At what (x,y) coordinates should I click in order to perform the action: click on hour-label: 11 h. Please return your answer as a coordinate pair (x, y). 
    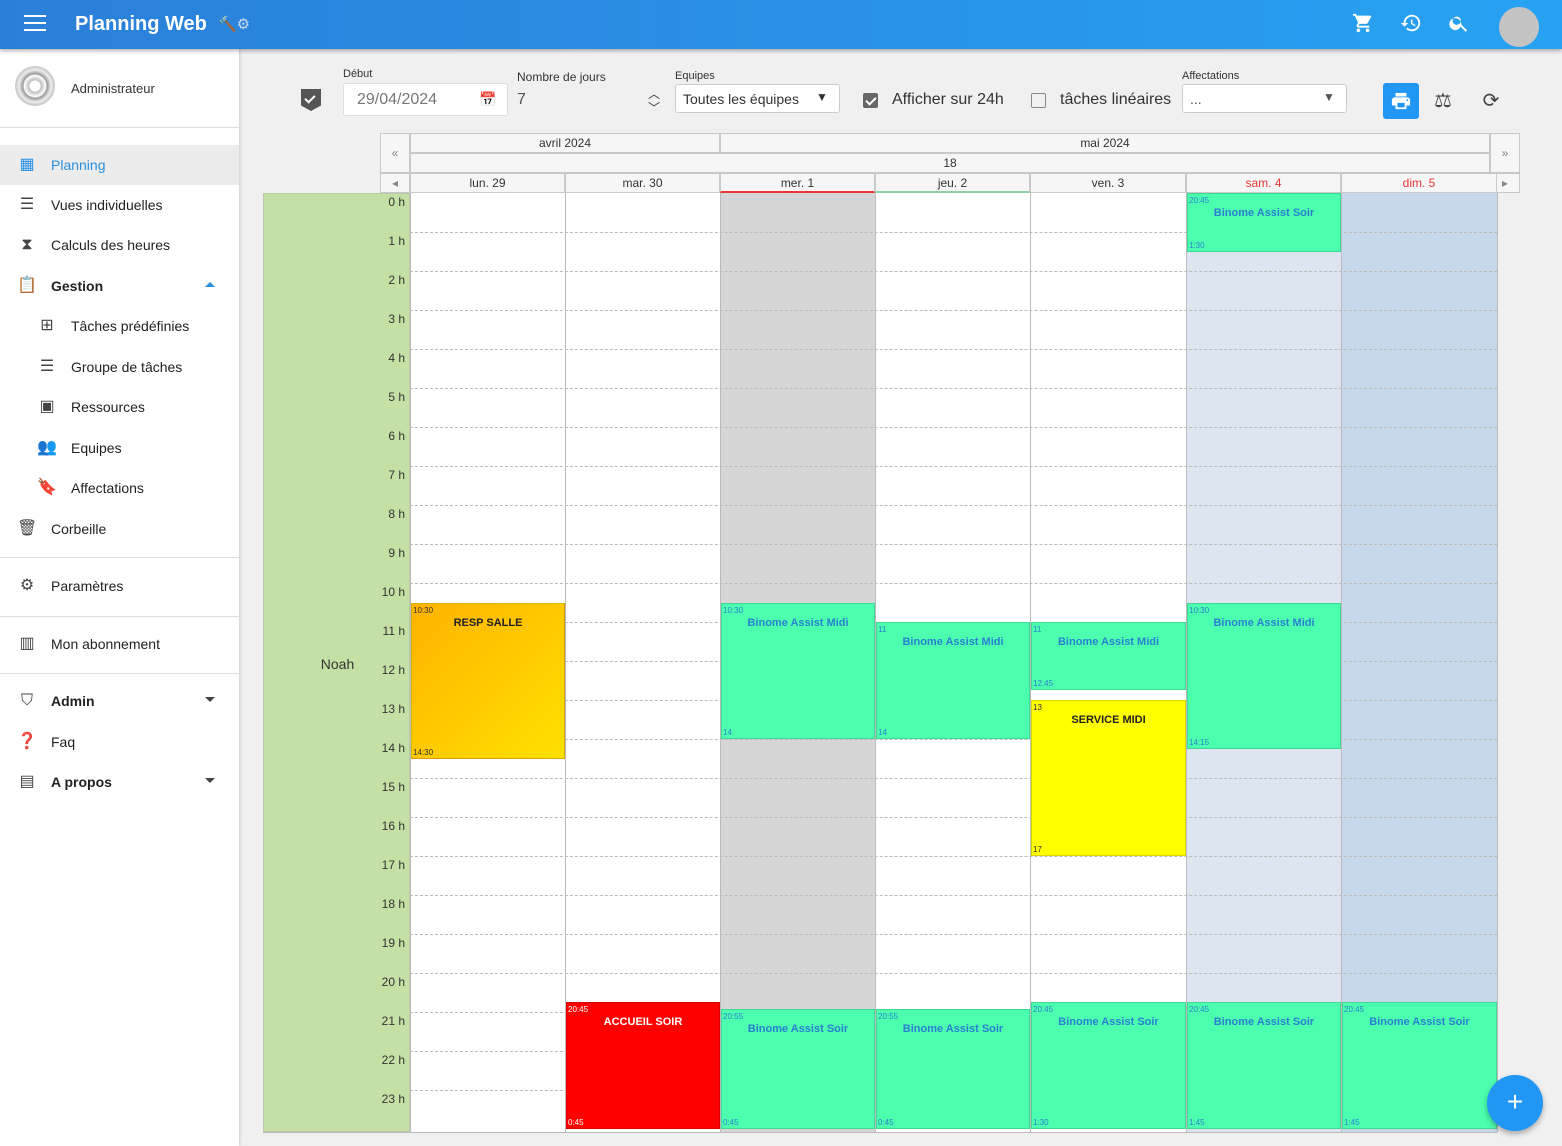
    Looking at the image, I should click on (393, 631).